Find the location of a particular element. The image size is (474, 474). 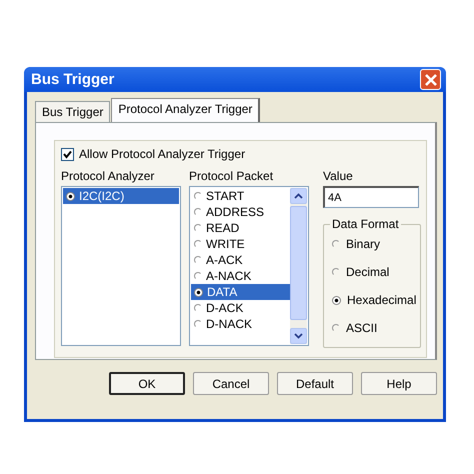

close-button is located at coordinates (430, 79).